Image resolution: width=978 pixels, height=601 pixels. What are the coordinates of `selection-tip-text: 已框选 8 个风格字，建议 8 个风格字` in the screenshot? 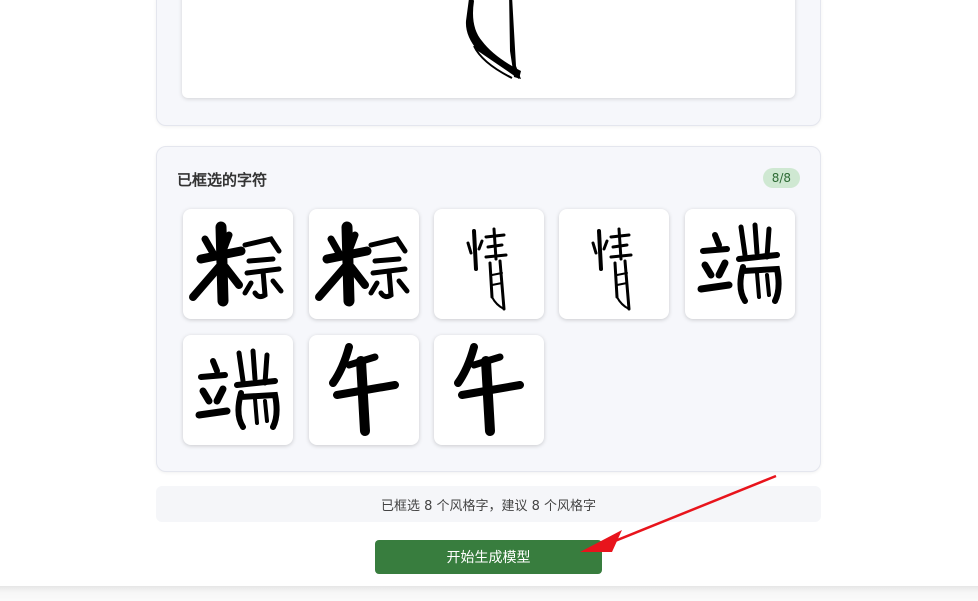 It's located at (488, 506).